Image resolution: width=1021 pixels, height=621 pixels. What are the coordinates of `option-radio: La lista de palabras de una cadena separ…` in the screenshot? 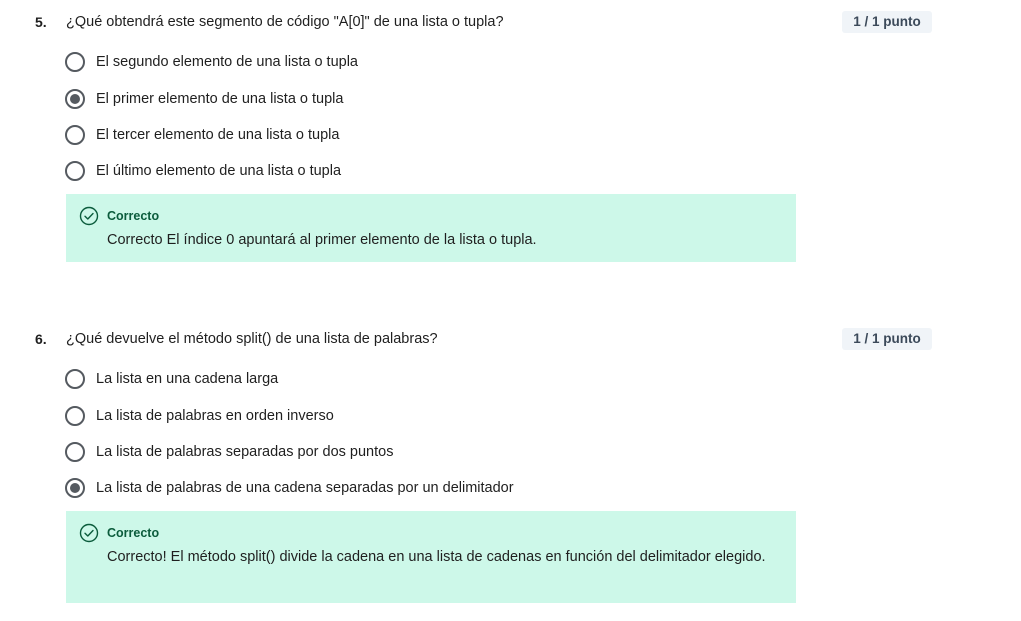 It's located at (289, 488).